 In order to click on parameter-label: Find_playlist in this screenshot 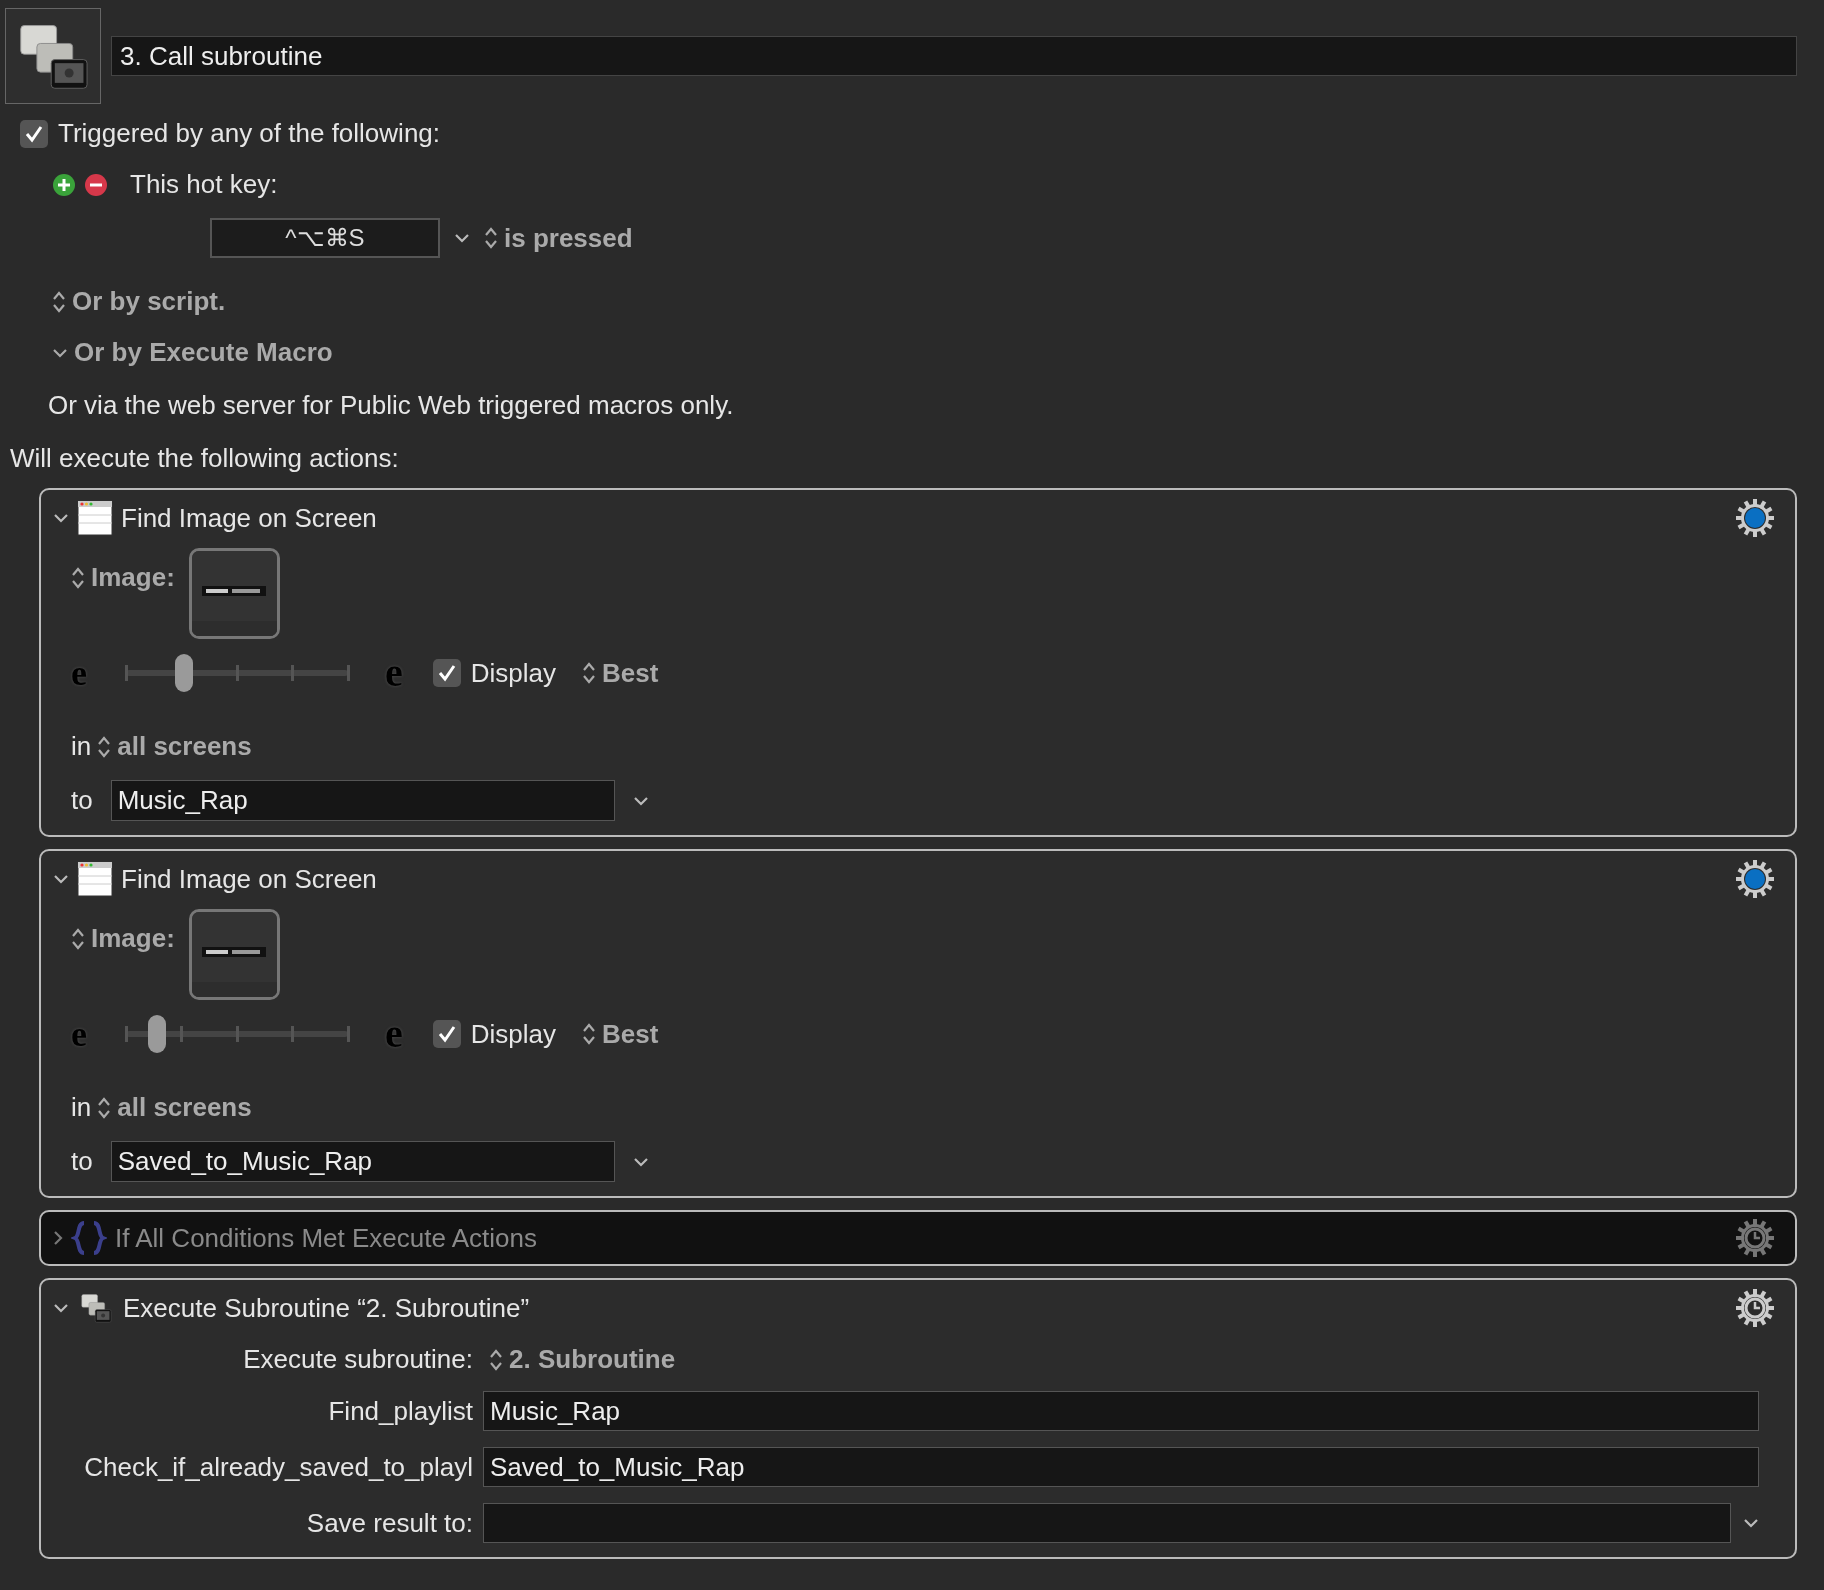, I will do `click(400, 1411)`.